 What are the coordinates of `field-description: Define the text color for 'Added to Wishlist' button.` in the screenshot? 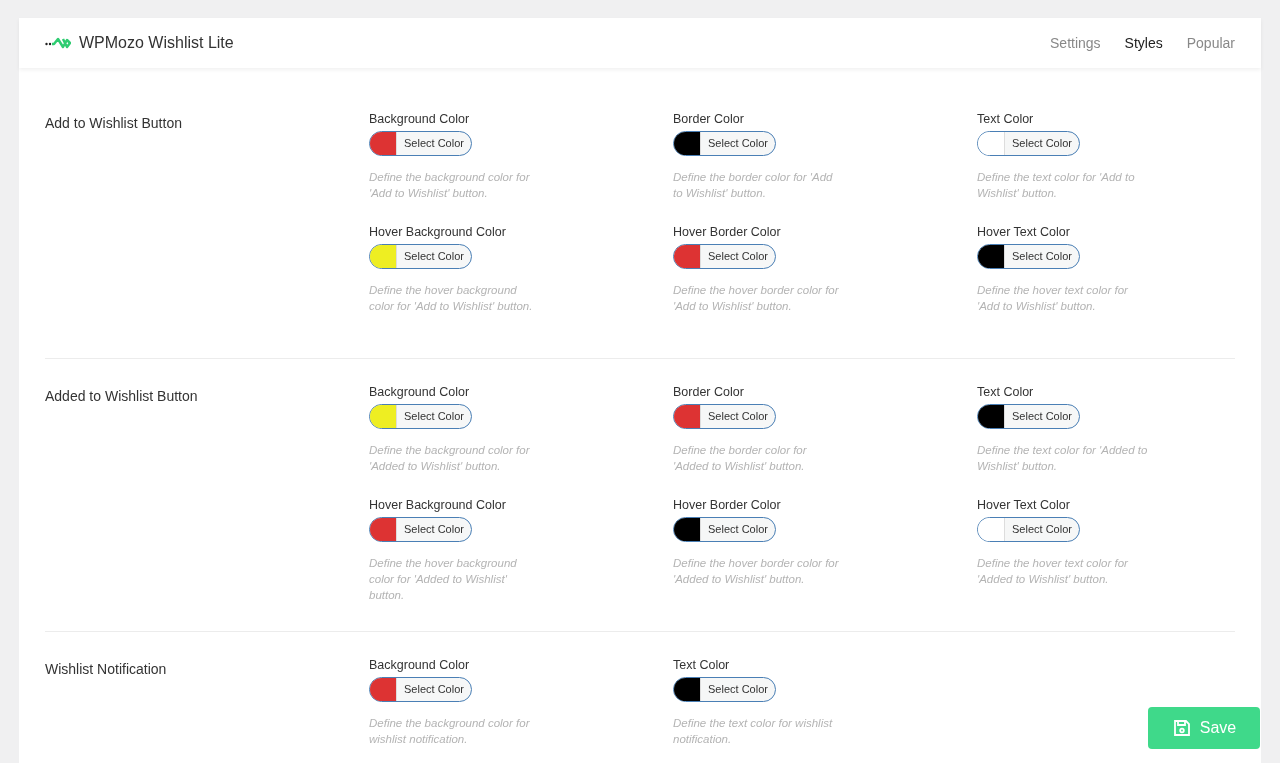 It's located at (1063, 458).